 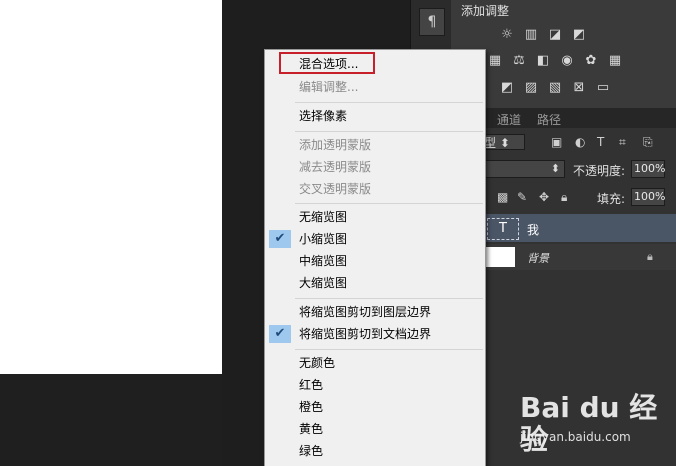 What do you see at coordinates (538, 258) in the screenshot?
I see `layer-name-background: 背景` at bounding box center [538, 258].